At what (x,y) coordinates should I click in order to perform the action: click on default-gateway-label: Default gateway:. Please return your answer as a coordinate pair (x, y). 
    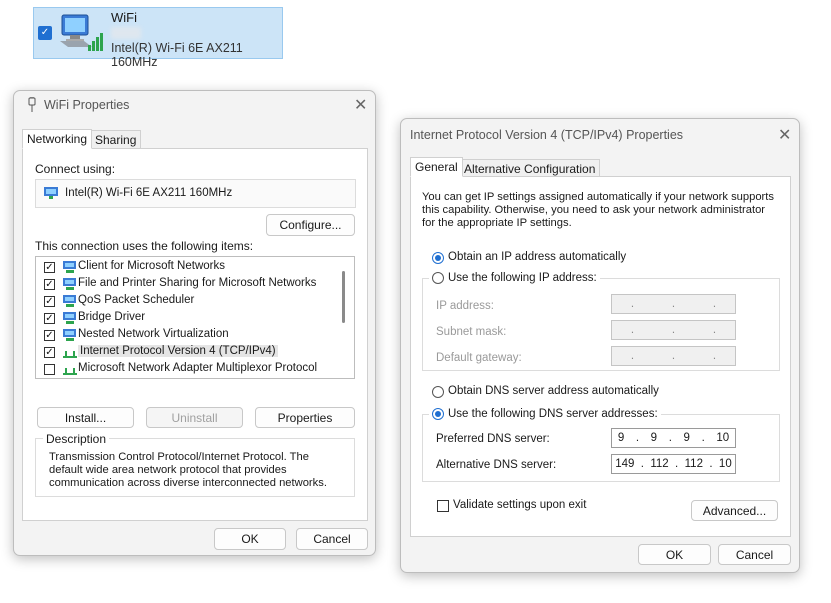
    Looking at the image, I should click on (479, 358).